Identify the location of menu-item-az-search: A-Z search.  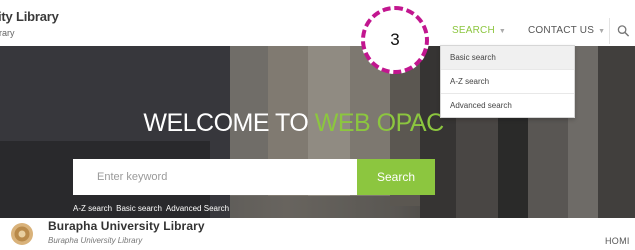
(507, 82).